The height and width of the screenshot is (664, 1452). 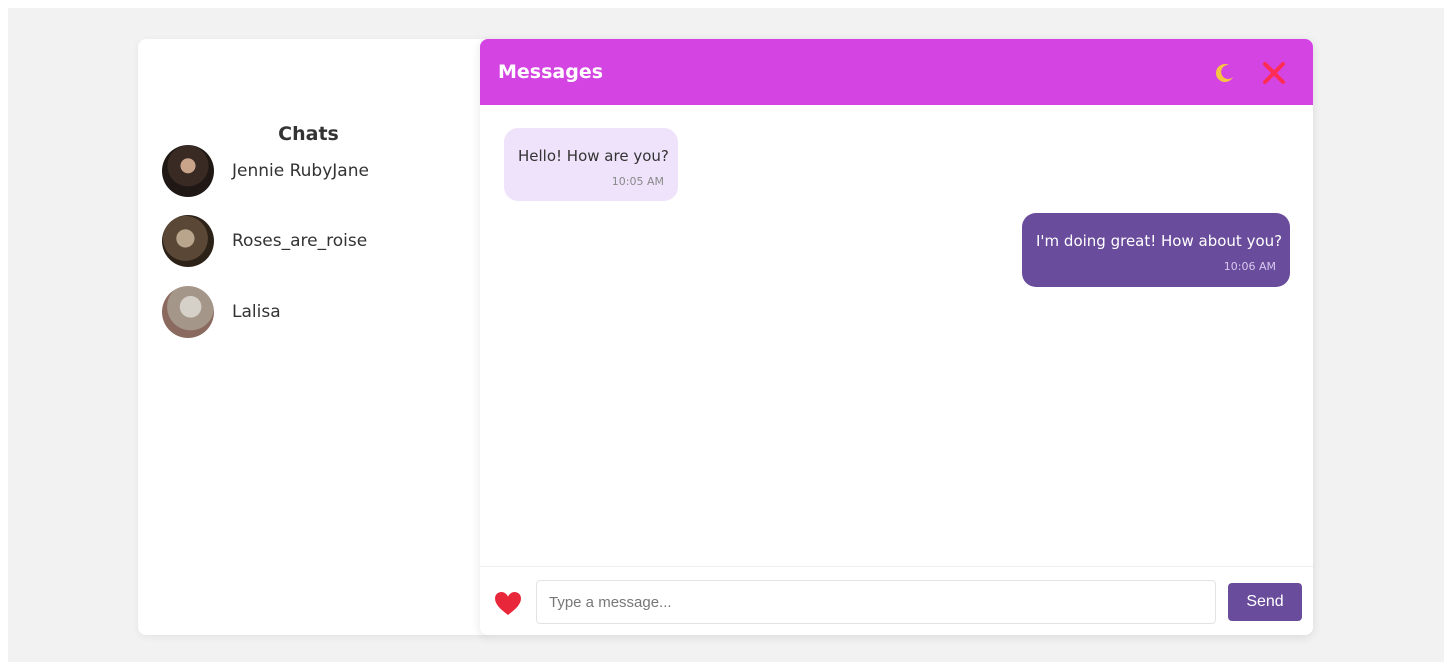 I want to click on message-bubble-incoming: Hello! How are you? 10:05 AM, so click(x=591, y=164).